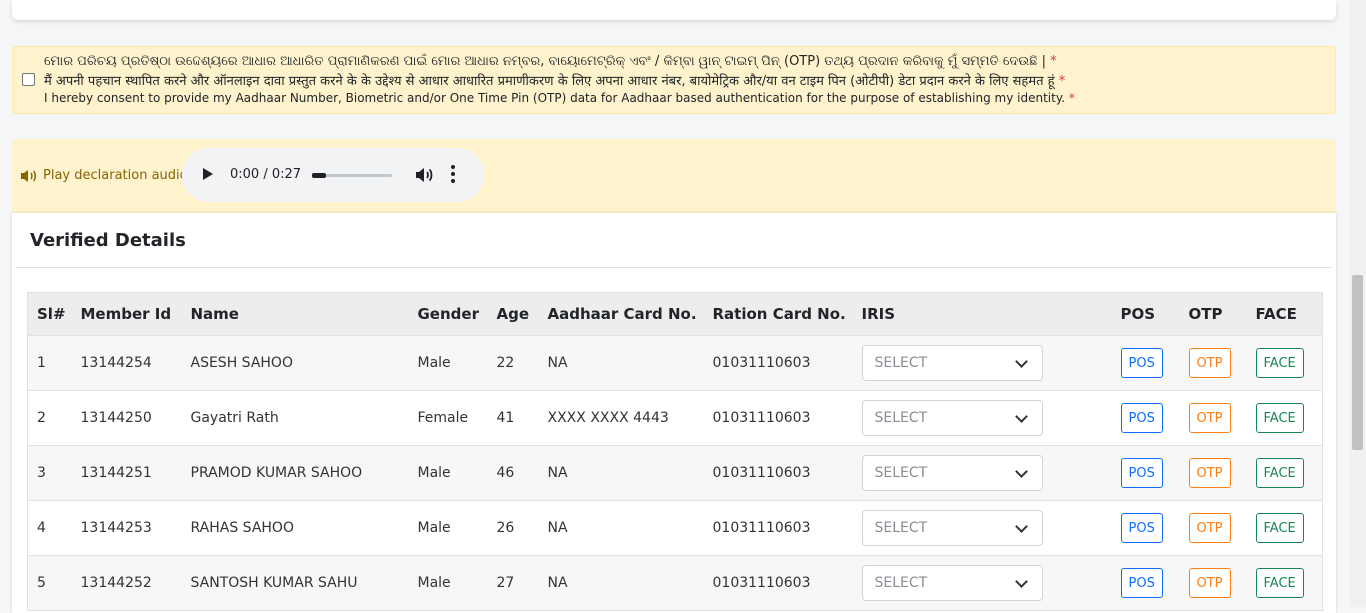 The height and width of the screenshot is (613, 1366). What do you see at coordinates (513, 418) in the screenshot?
I see `cell-age: 41` at bounding box center [513, 418].